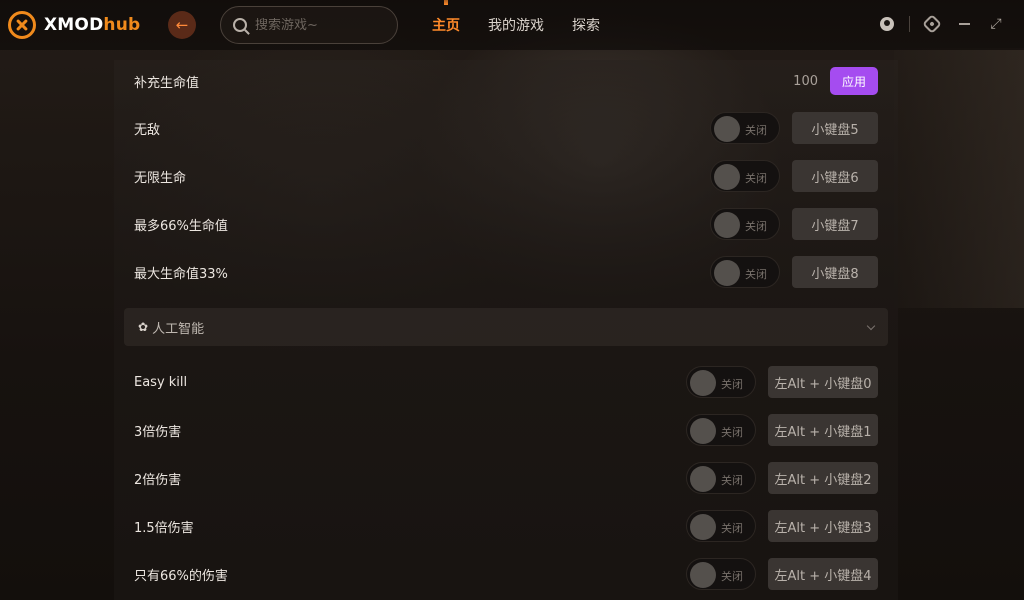 The width and height of the screenshot is (1024, 600). What do you see at coordinates (143, 327) in the screenshot?
I see `ai-icon: ✿` at bounding box center [143, 327].